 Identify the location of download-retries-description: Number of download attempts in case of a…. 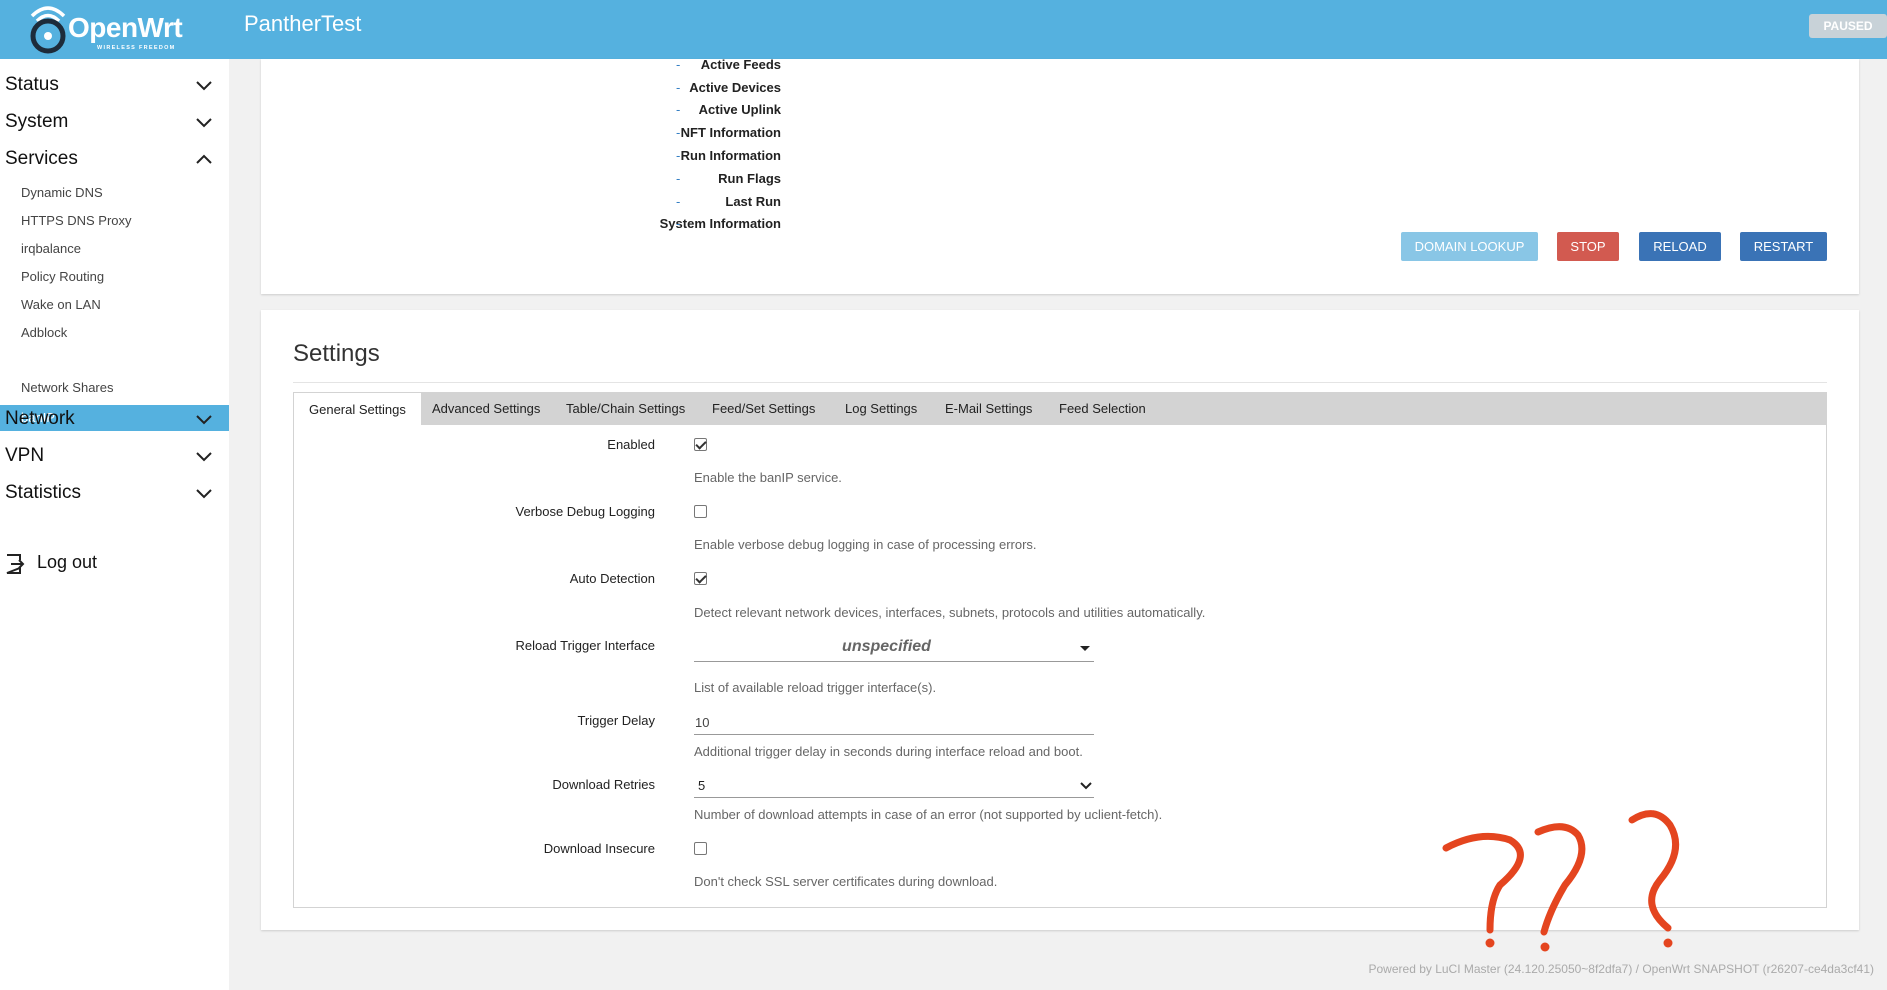
(928, 814).